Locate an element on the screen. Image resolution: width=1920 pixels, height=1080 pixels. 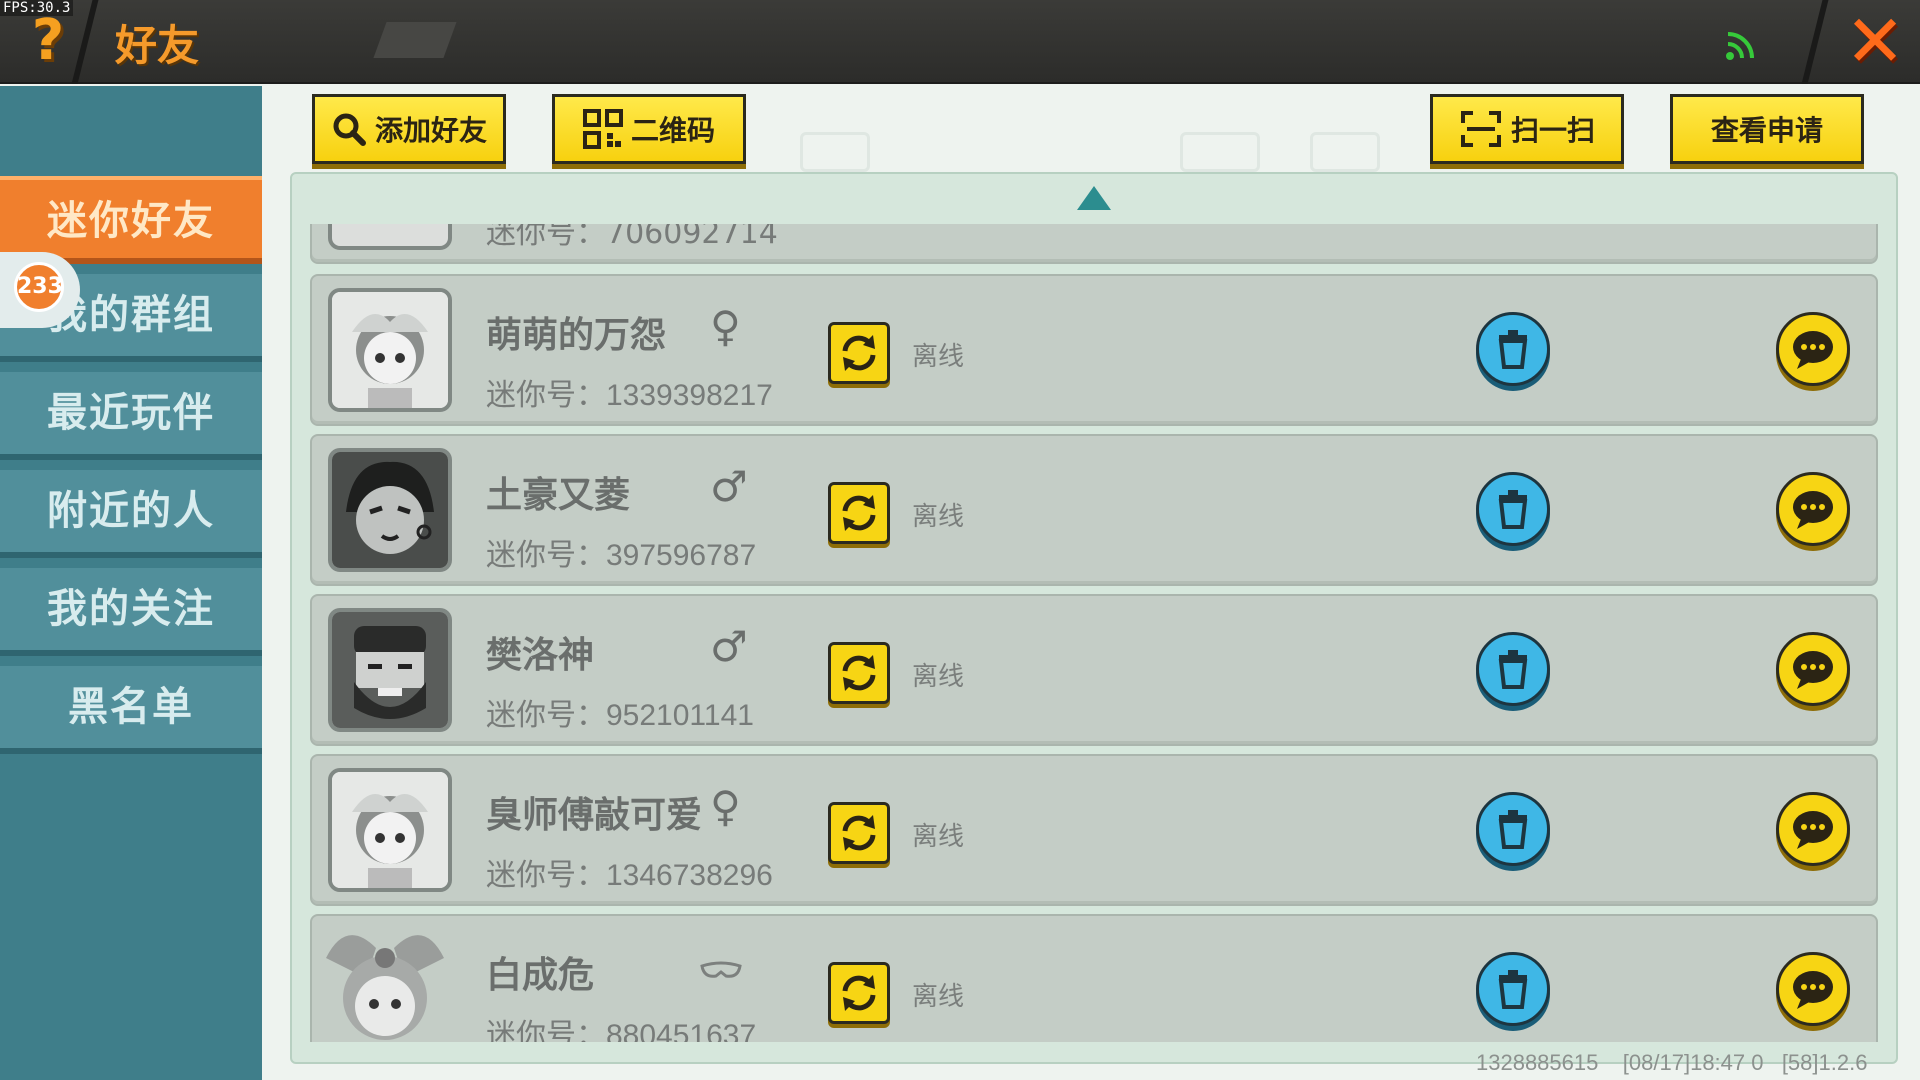
qr-code-icon is located at coordinates (602, 129).